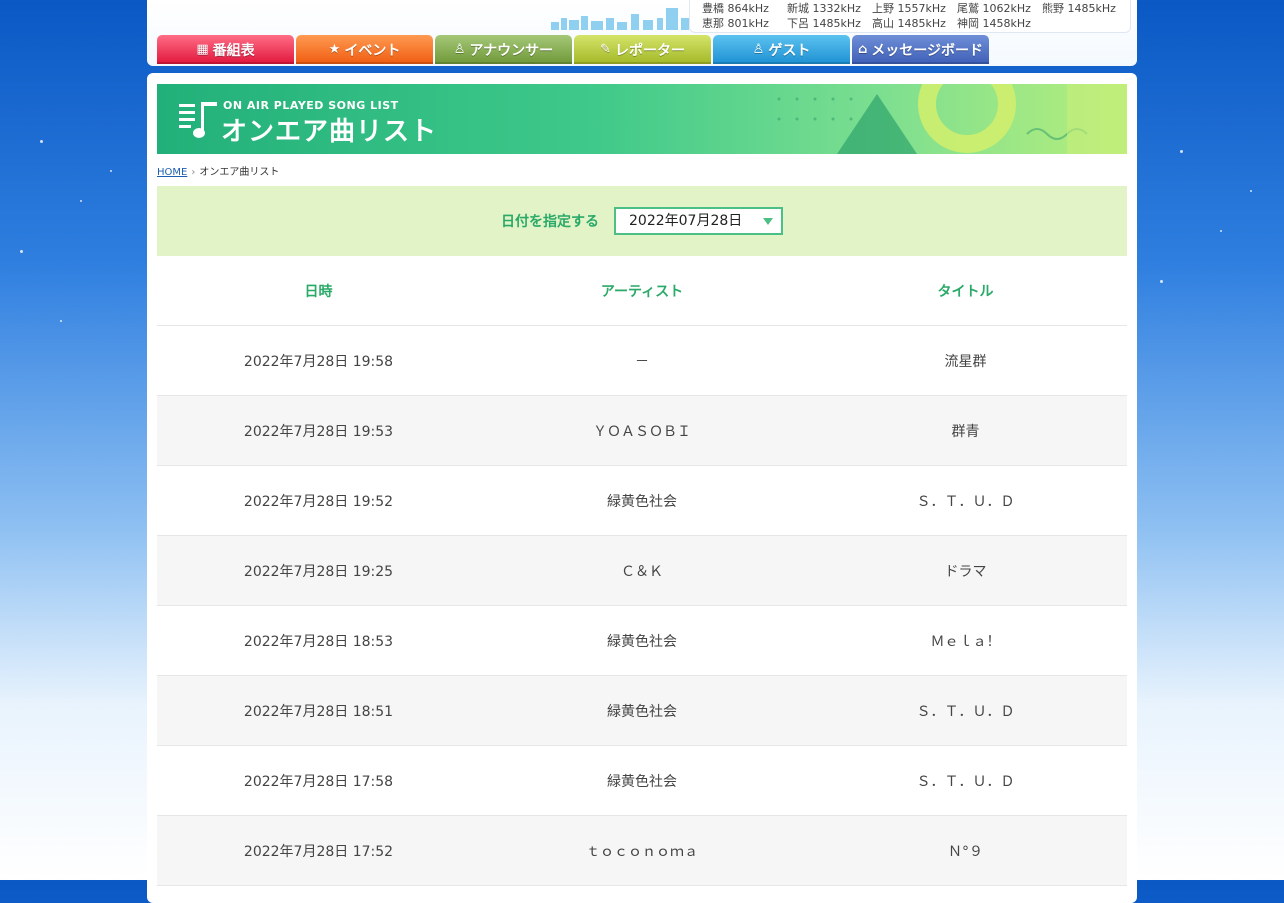 The image size is (1284, 903). What do you see at coordinates (781, 49) in the screenshot?
I see `nav-tab-guest: ♙ ゲスト` at bounding box center [781, 49].